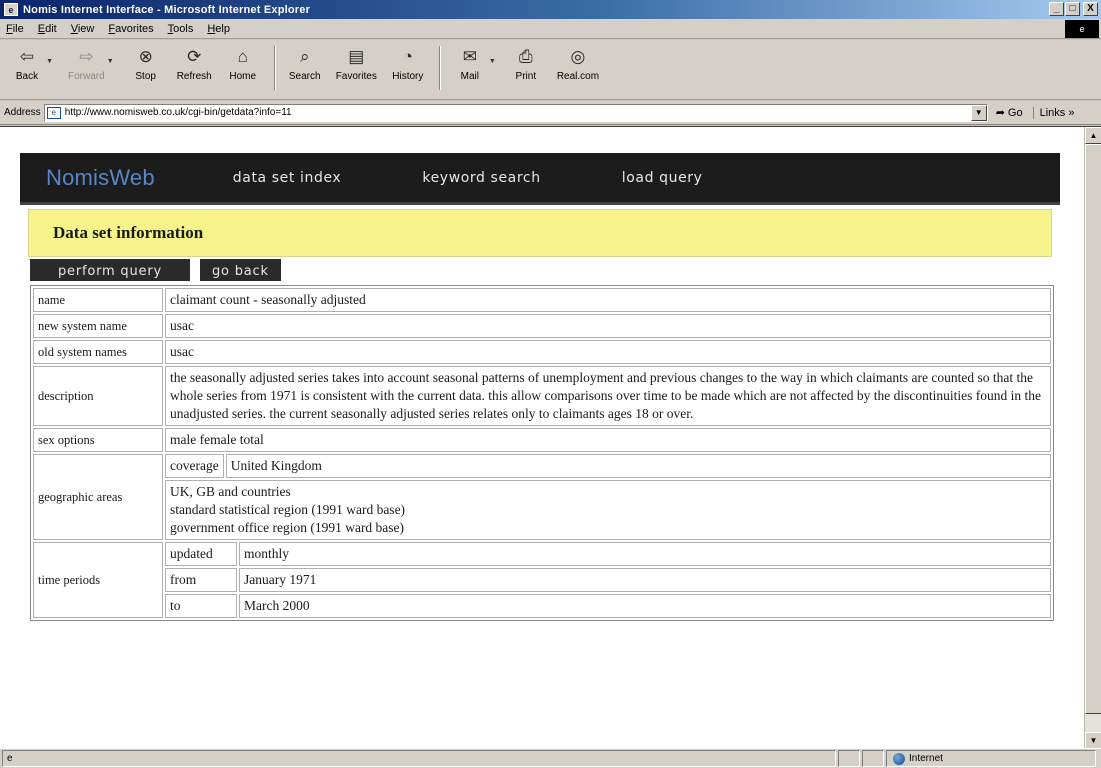 The image size is (1101, 768). Describe the element at coordinates (492, 61) in the screenshot. I see `mail-dropdown-icon: ▼` at that location.